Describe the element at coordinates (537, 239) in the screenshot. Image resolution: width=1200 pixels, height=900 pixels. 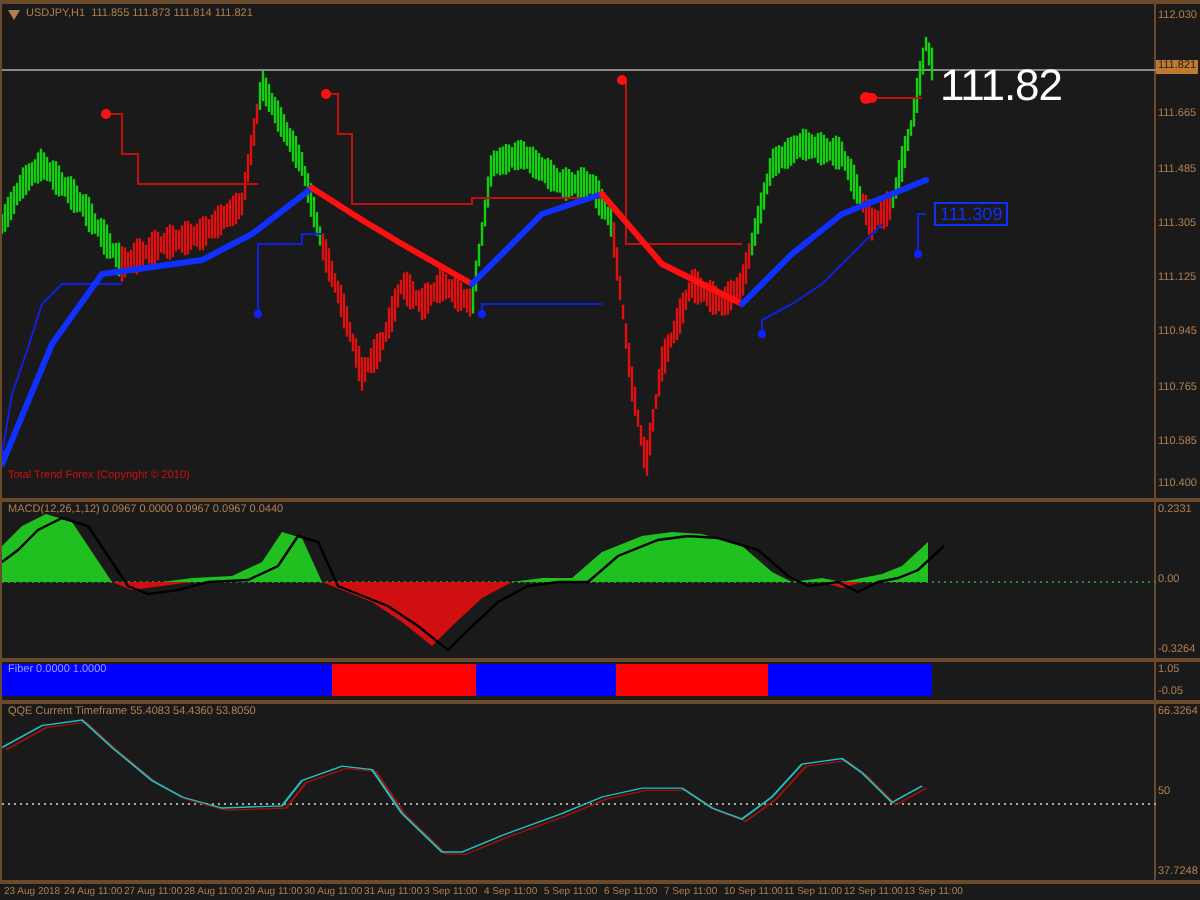
I see `moving-average-segment` at that location.